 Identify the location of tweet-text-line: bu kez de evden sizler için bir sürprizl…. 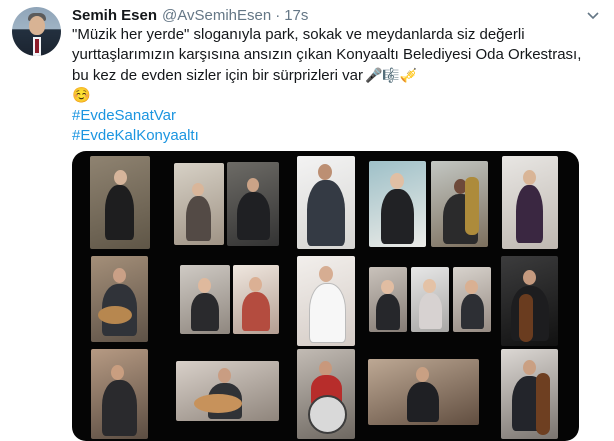
(332, 75).